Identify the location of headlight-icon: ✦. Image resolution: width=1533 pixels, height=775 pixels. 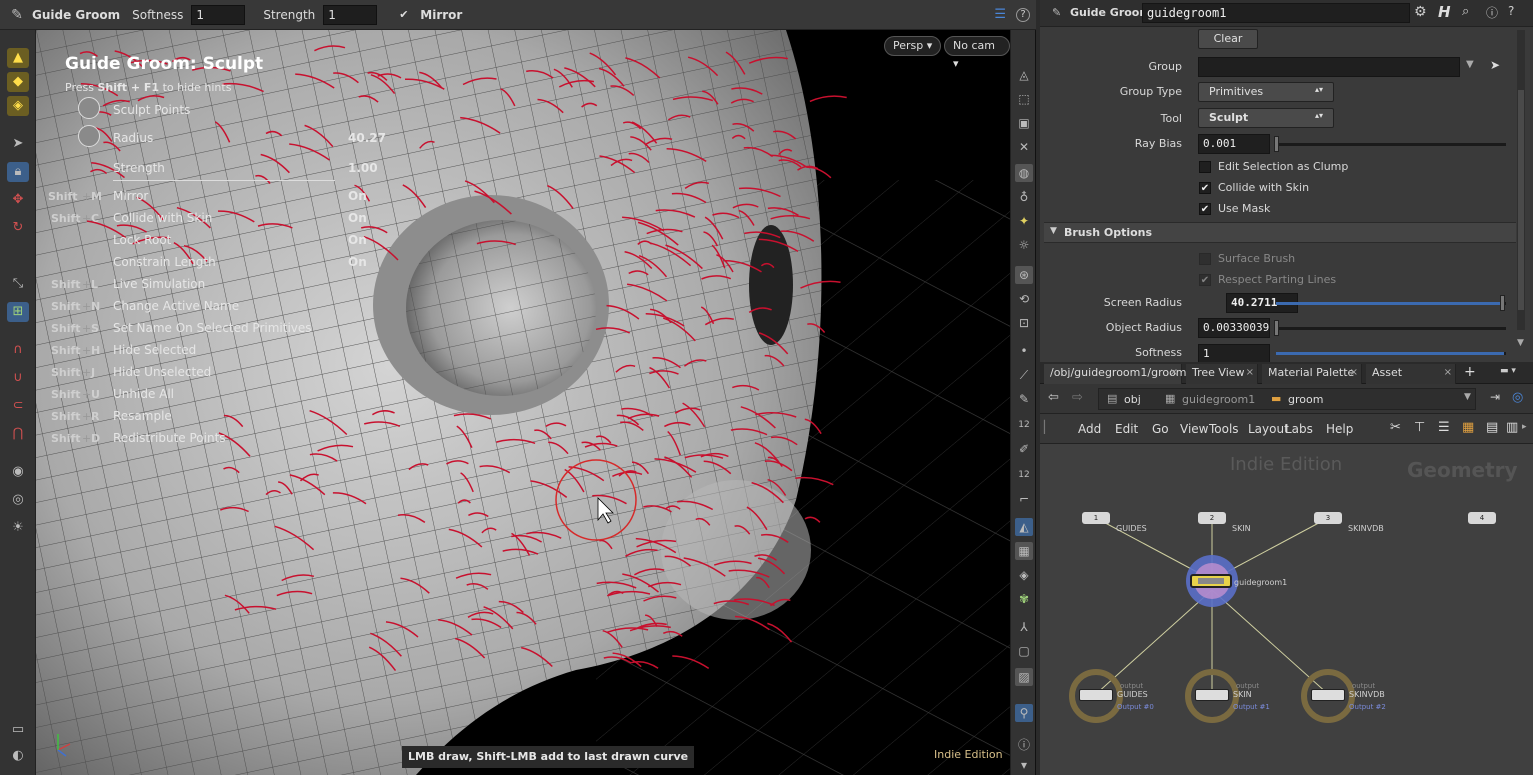
(1024, 221).